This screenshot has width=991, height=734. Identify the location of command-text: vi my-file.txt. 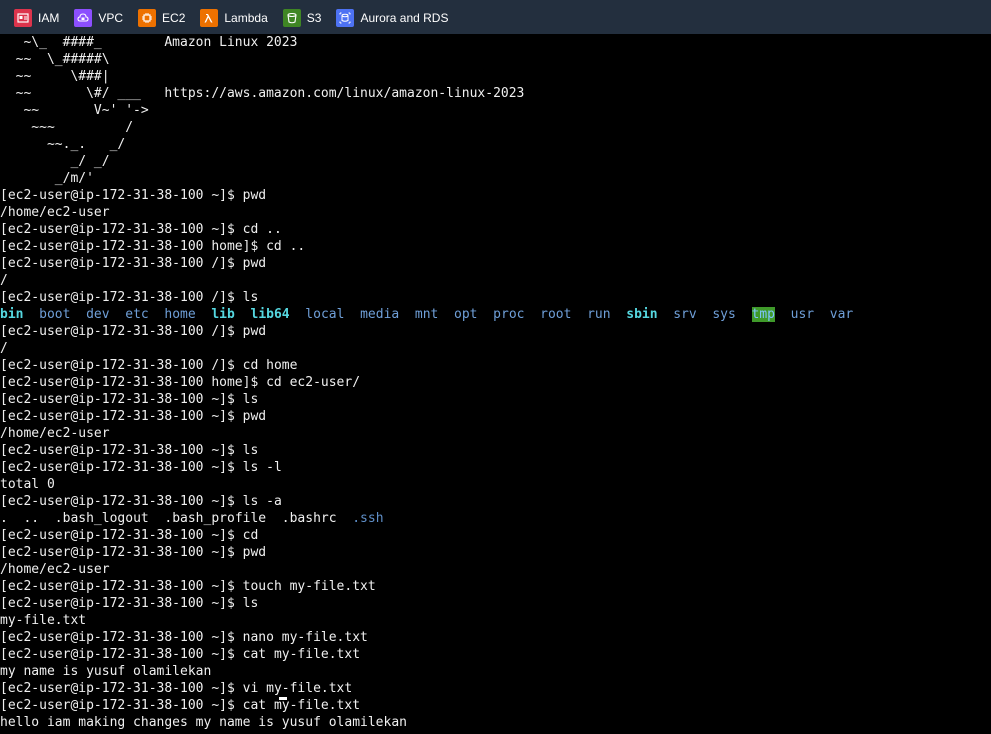
(297, 688).